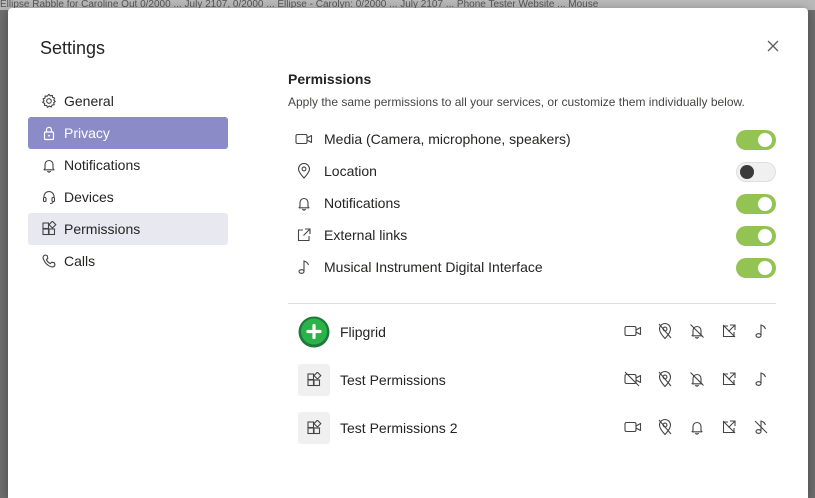 The height and width of the screenshot is (498, 815). I want to click on sidebar-item-label: Devices, so click(89, 197).